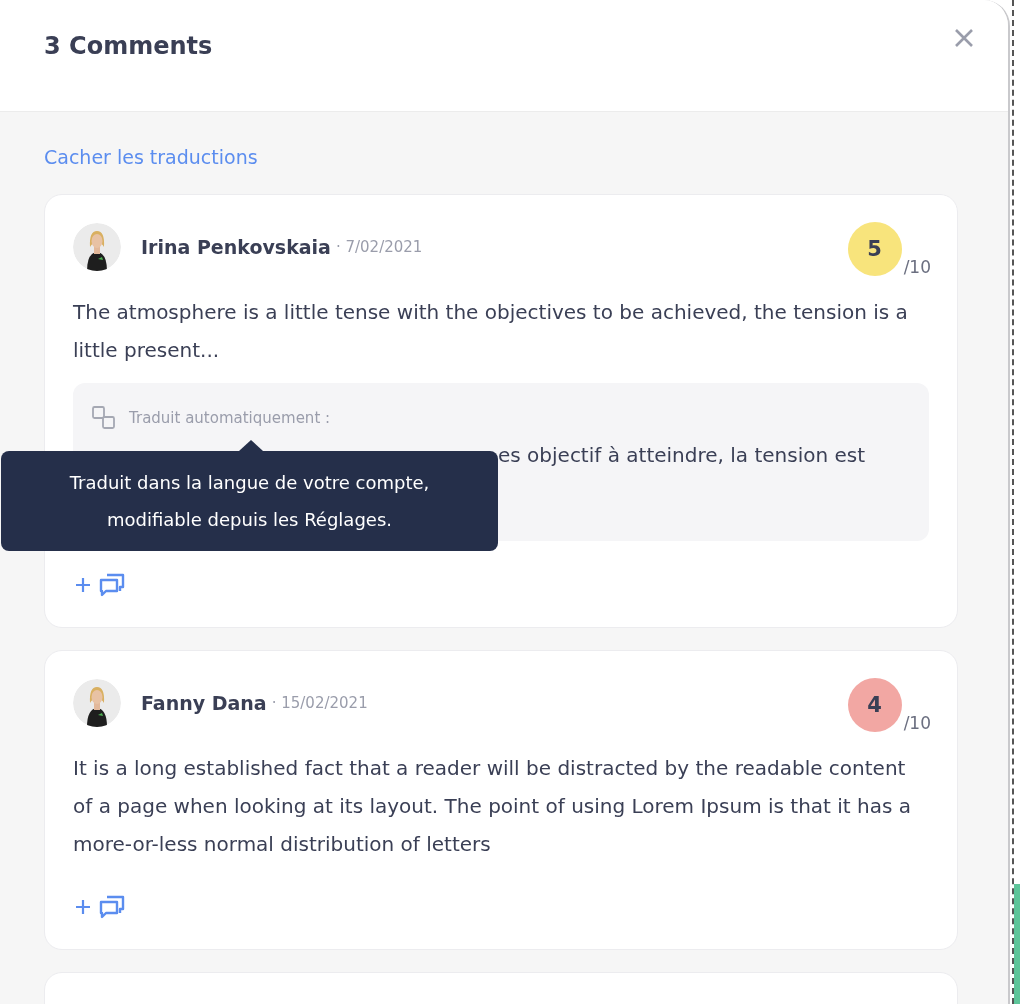  What do you see at coordinates (236, 247) in the screenshot?
I see `author-name: Irina Penkovskaia` at bounding box center [236, 247].